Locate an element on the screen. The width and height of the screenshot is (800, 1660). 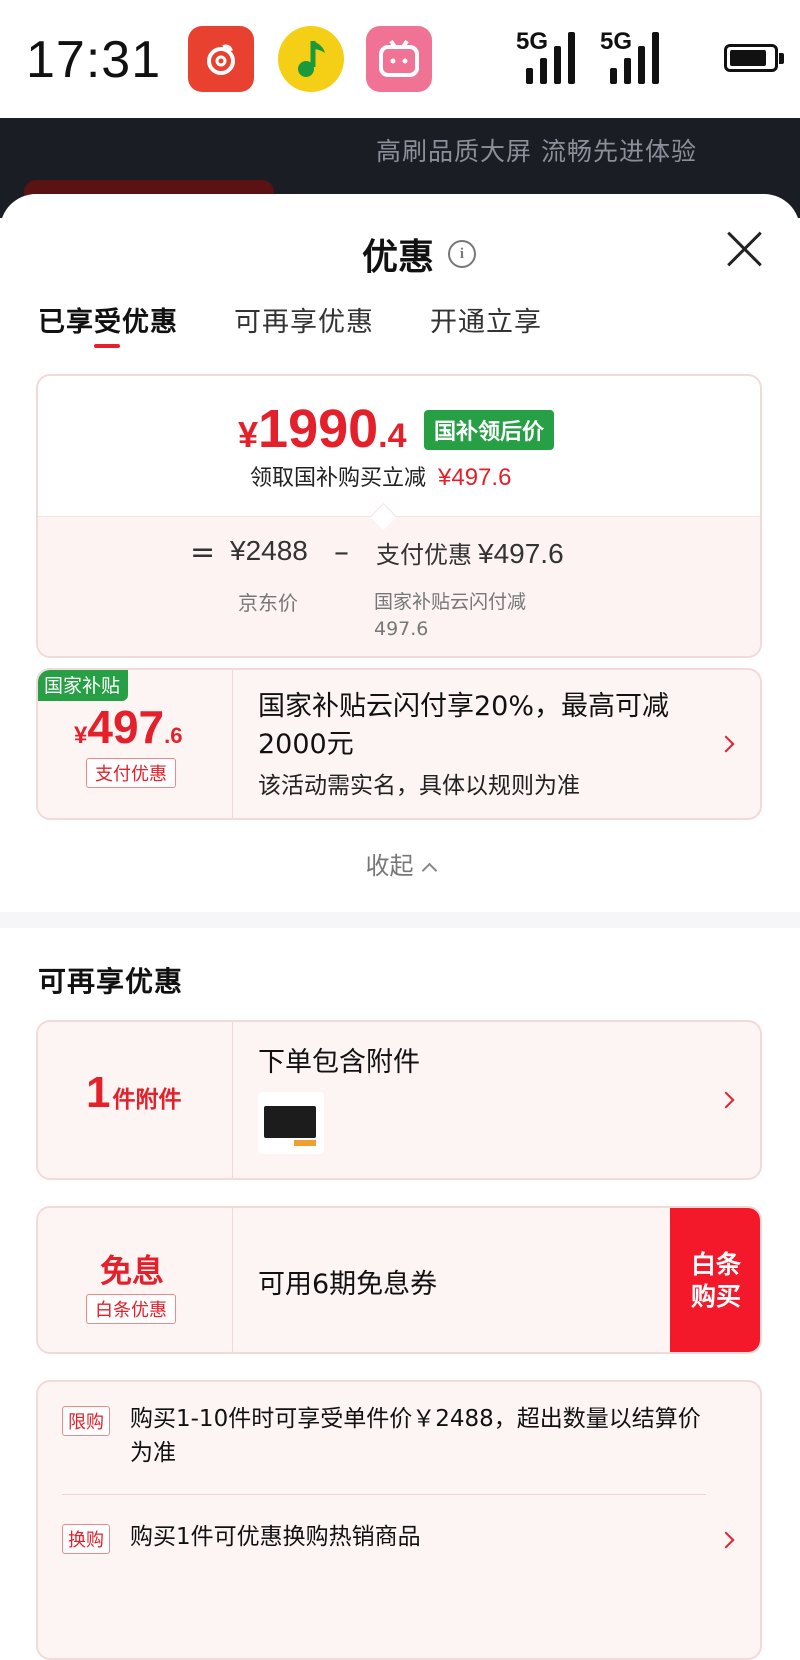
buy-button-line1: 白条 is located at coordinates (715, 1264).